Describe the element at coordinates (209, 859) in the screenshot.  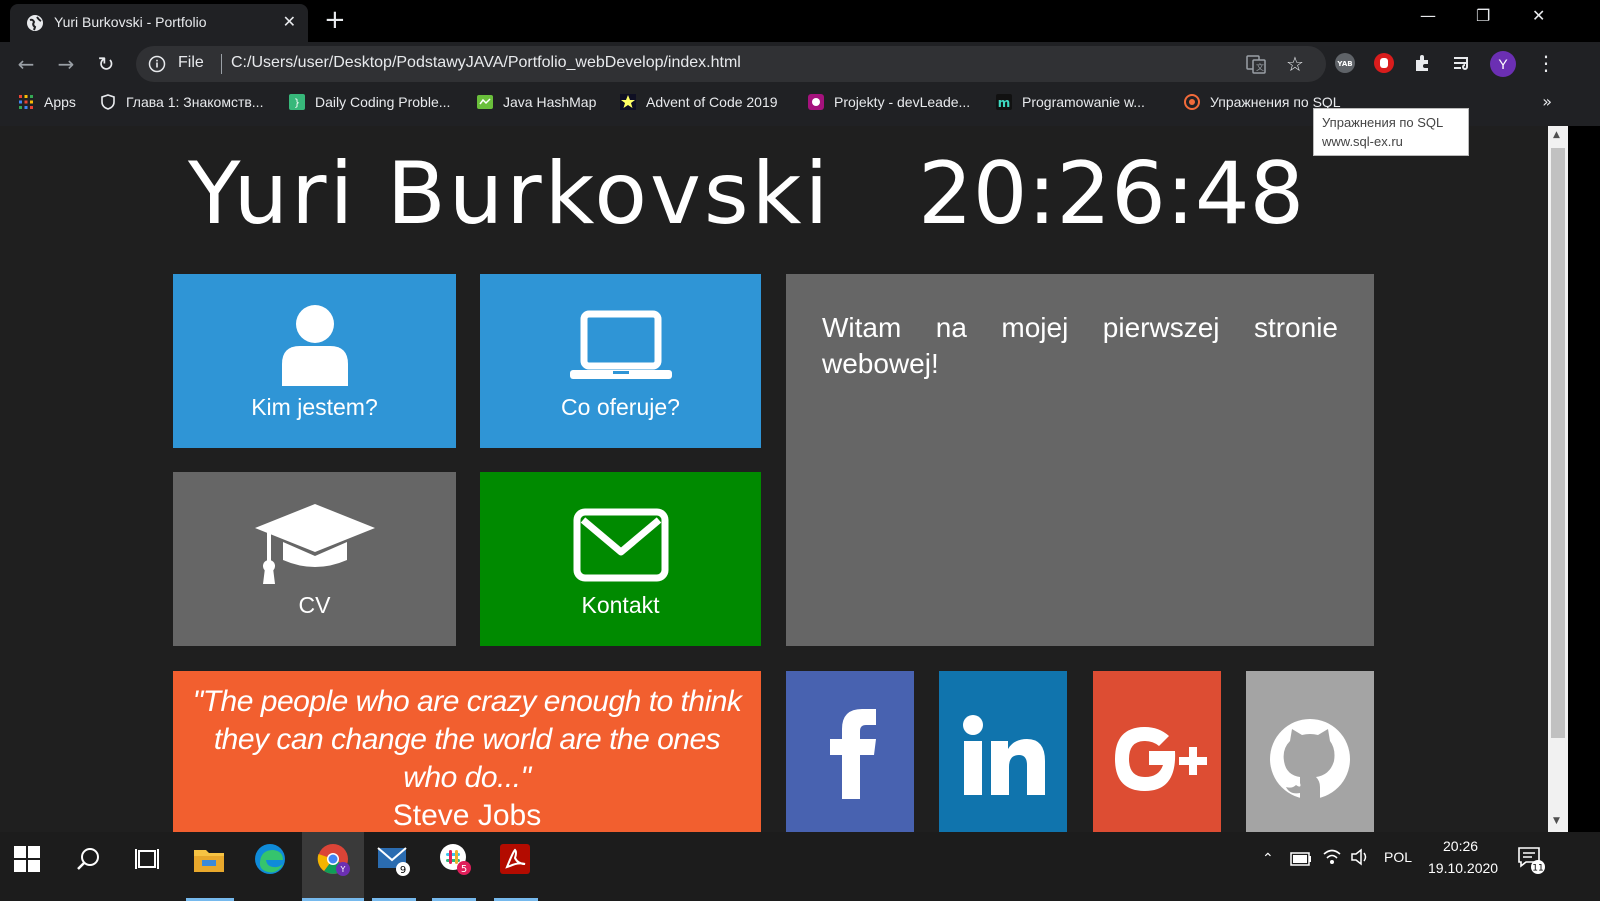
I see `file-explorer-icon` at that location.